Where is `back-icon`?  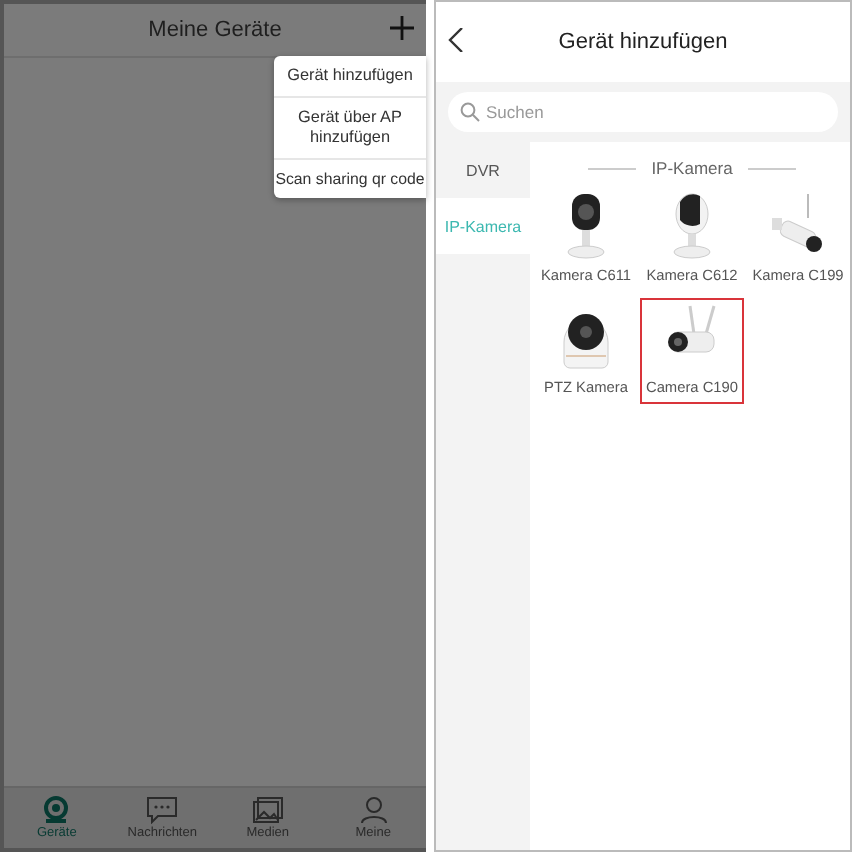 back-icon is located at coordinates (456, 40).